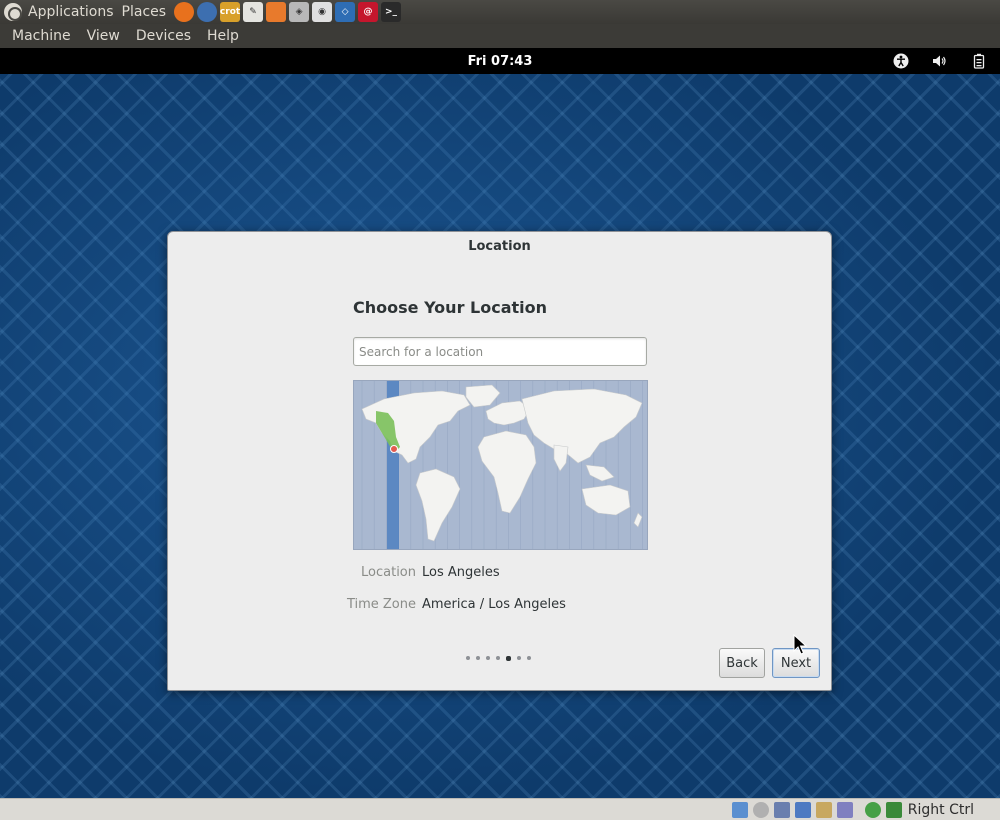 This screenshot has width=1000, height=820. Describe the element at coordinates (184, 12) in the screenshot. I see `firefox-icon` at that location.